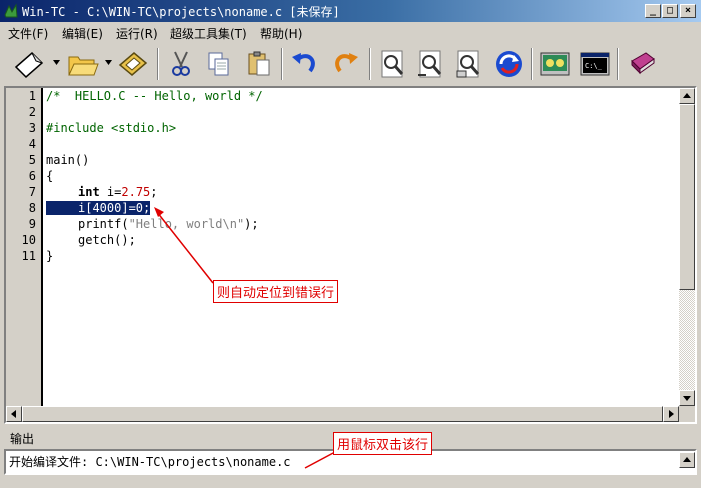 The height and width of the screenshot is (488, 701). What do you see at coordinates (159, 212) in the screenshot?
I see `annotation-arrowhead` at bounding box center [159, 212].